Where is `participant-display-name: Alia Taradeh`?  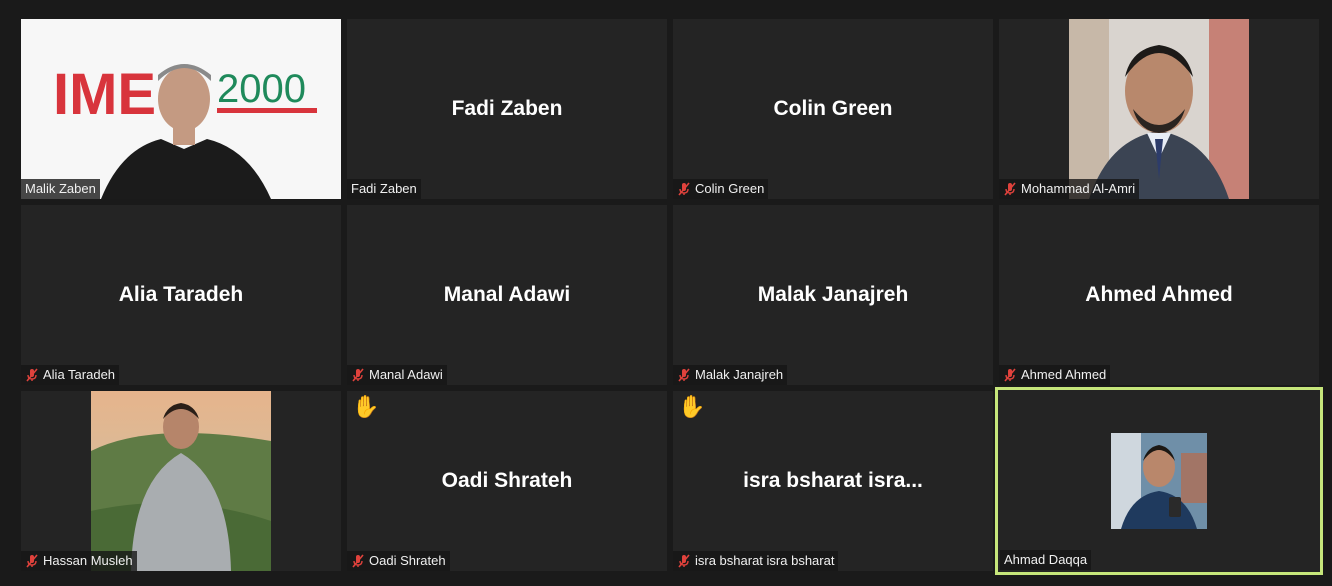
participant-display-name: Alia Taradeh is located at coordinates (181, 294).